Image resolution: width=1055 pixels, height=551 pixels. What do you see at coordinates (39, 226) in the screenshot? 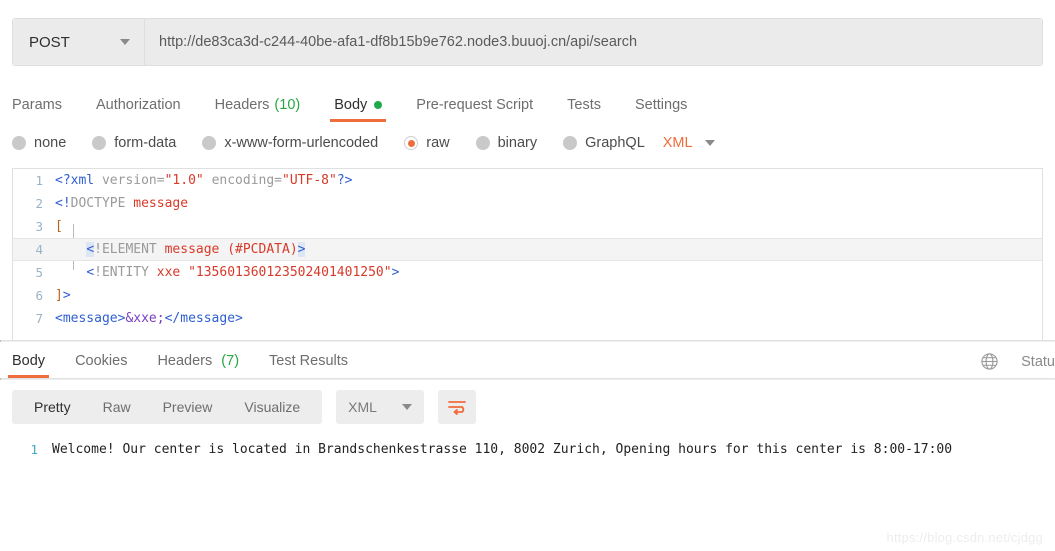
I see `line-number: 3` at bounding box center [39, 226].